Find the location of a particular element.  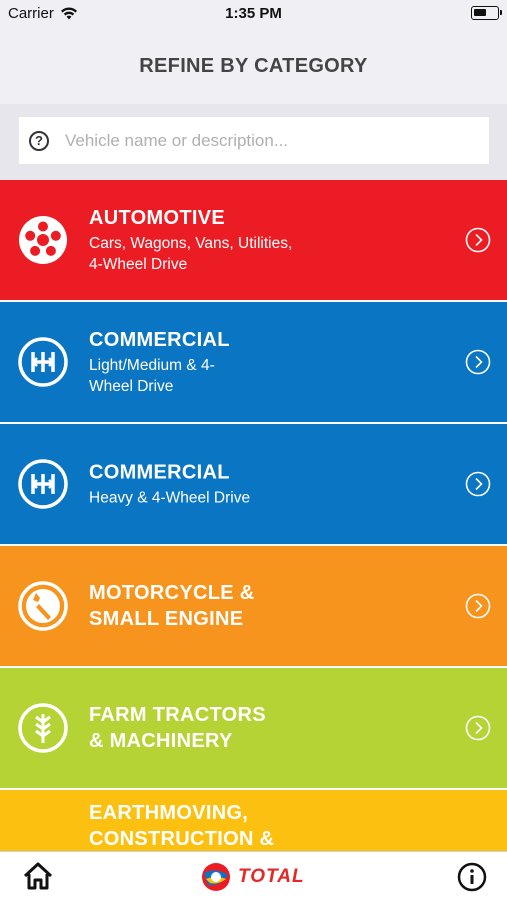

category-title: FARM TRACTORS & MACHINERY is located at coordinates (177, 728).